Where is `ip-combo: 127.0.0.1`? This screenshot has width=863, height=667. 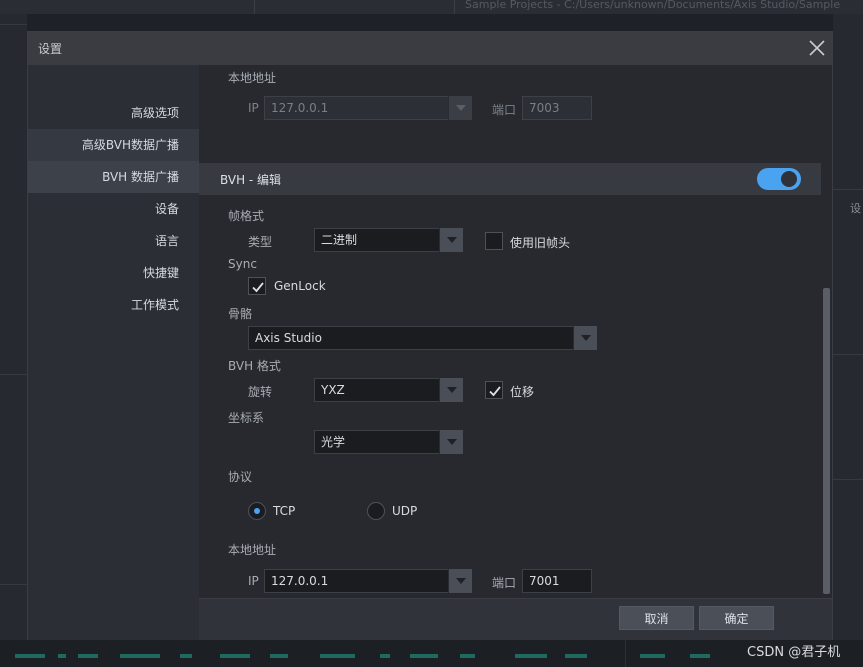
ip-combo: 127.0.0.1 is located at coordinates (368, 581).